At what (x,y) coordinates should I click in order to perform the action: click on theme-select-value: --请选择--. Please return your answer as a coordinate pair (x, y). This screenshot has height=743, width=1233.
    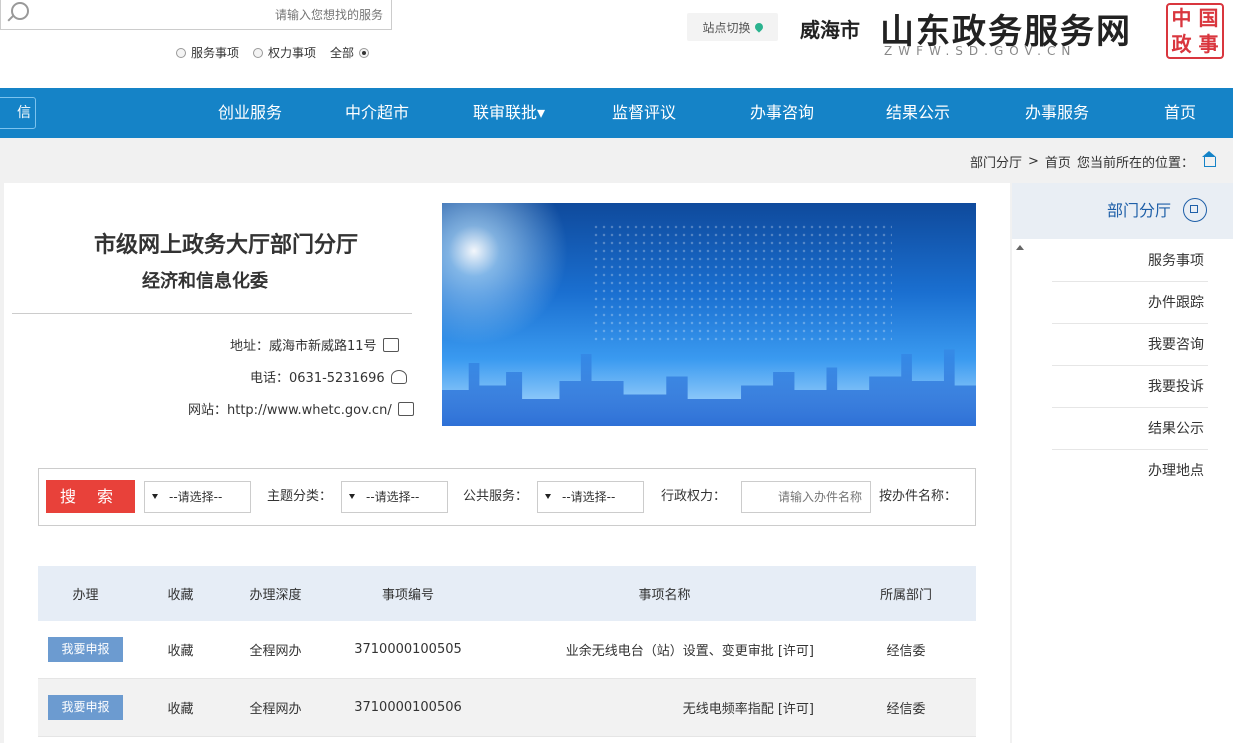
    Looking at the image, I should click on (196, 497).